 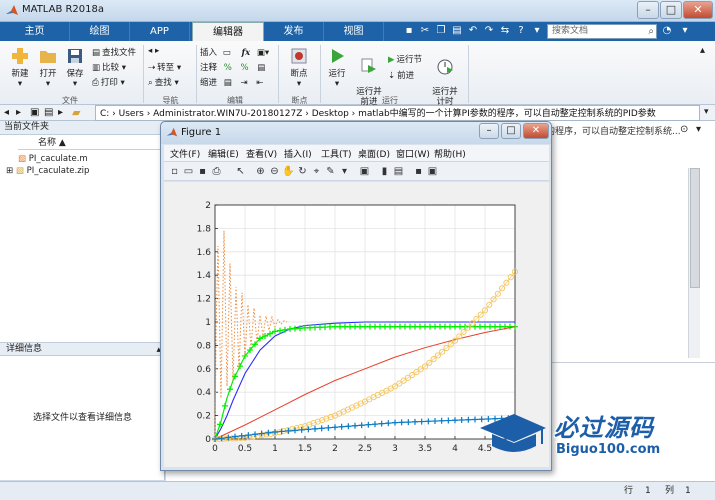 I want to click on rotate-3d-icon: ↻, so click(x=302, y=171).